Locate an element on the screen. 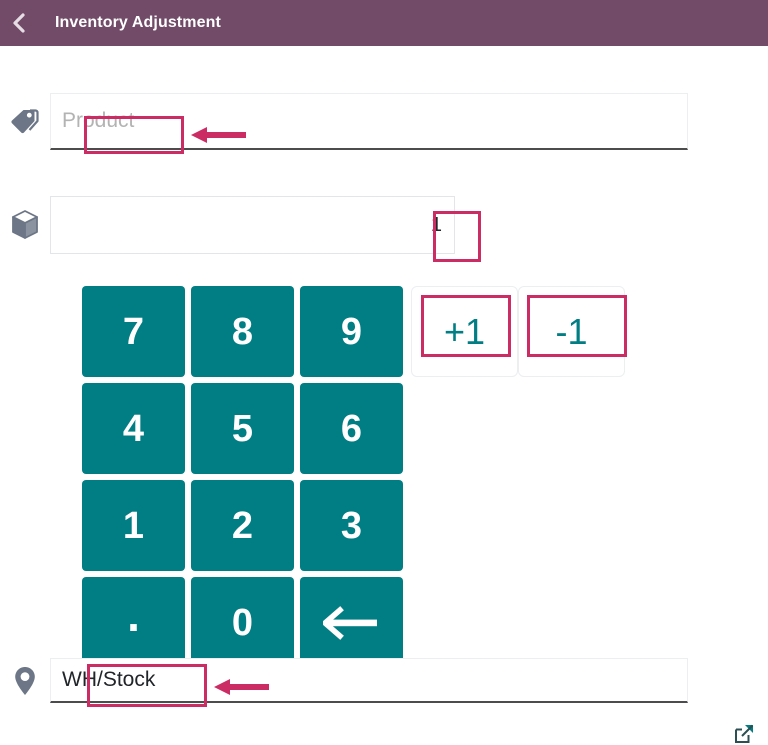  key-backspace is located at coordinates (351, 622).